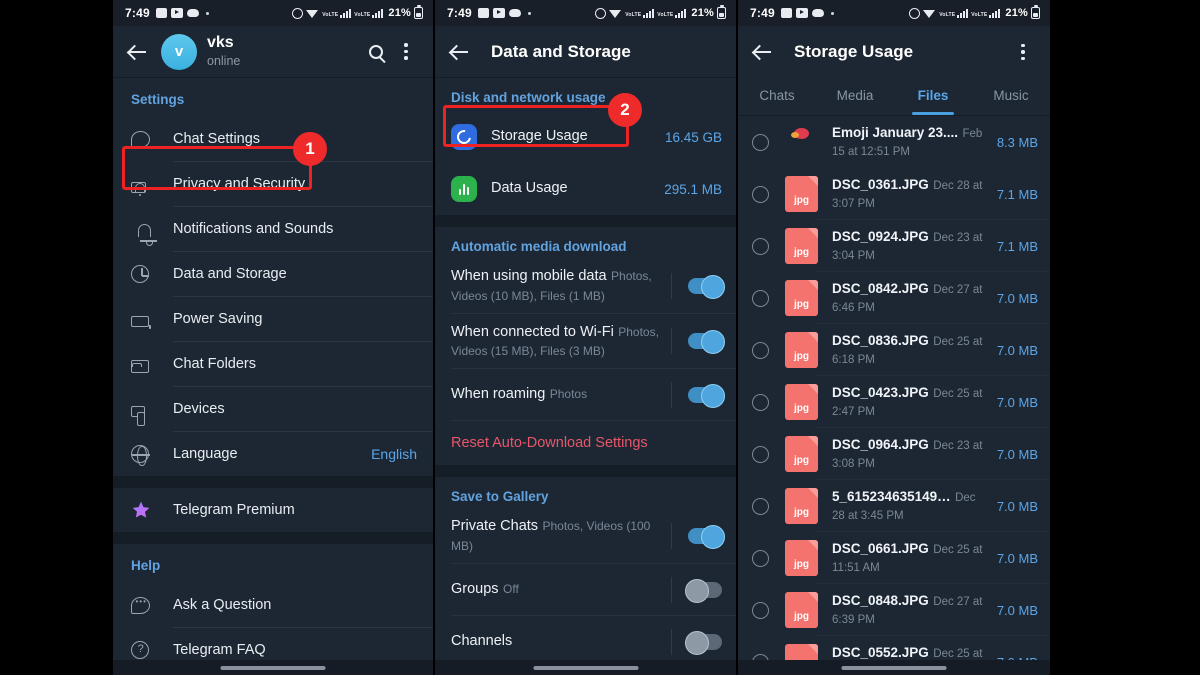  I want to click on tab-music: Music, so click(1011, 96).